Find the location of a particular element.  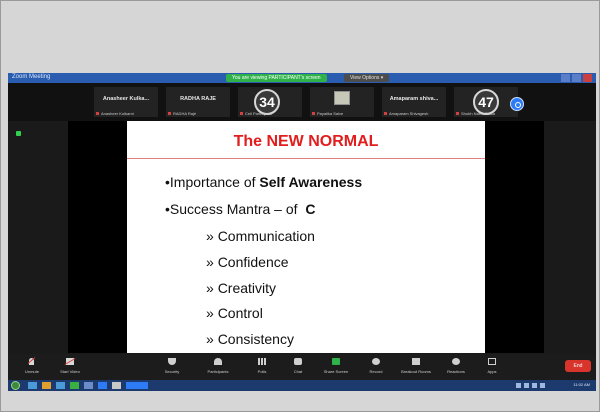

participant-thumbnail is located at coordinates (342, 98).